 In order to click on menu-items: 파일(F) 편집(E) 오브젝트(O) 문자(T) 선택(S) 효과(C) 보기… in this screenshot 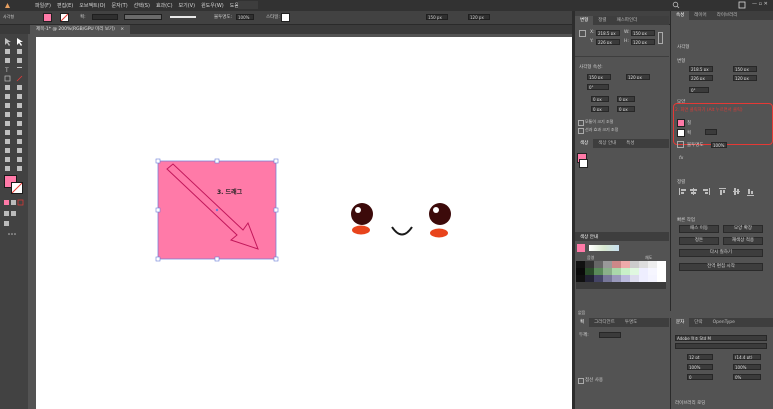, I will do `click(143, 5)`.